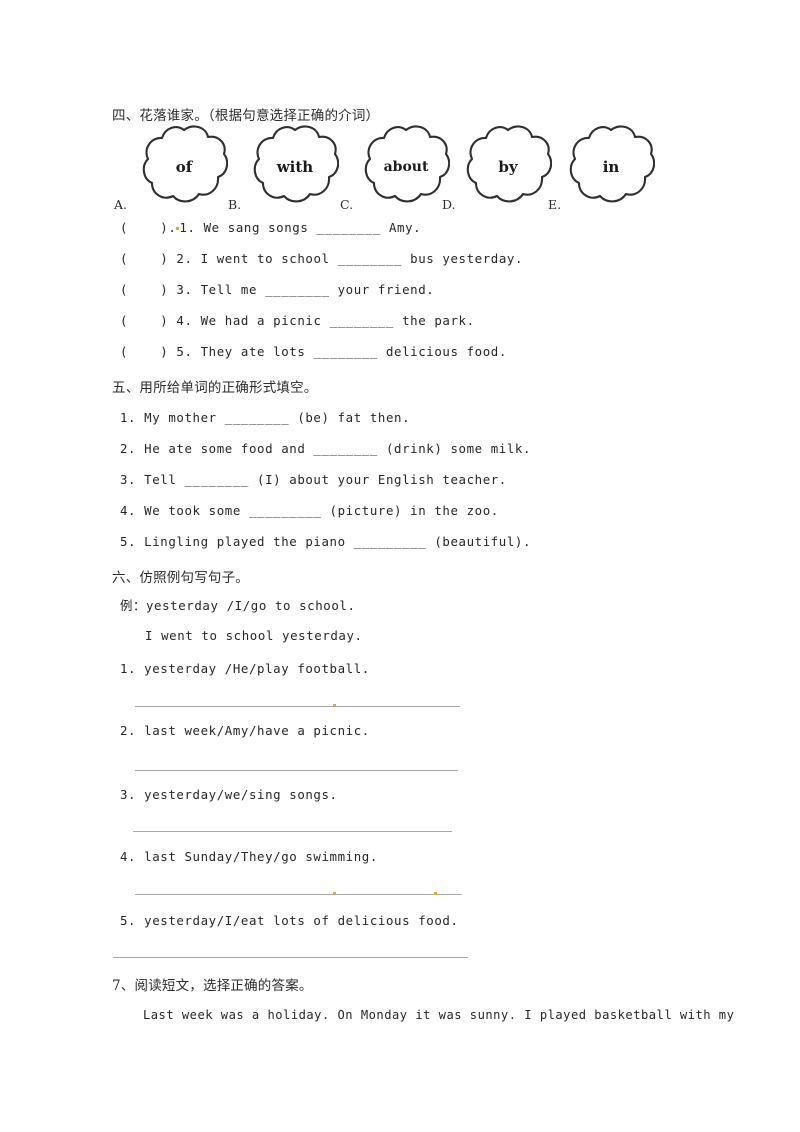  What do you see at coordinates (148, 227) in the screenshot?
I see `answer-bracket-1: ( ).` at bounding box center [148, 227].